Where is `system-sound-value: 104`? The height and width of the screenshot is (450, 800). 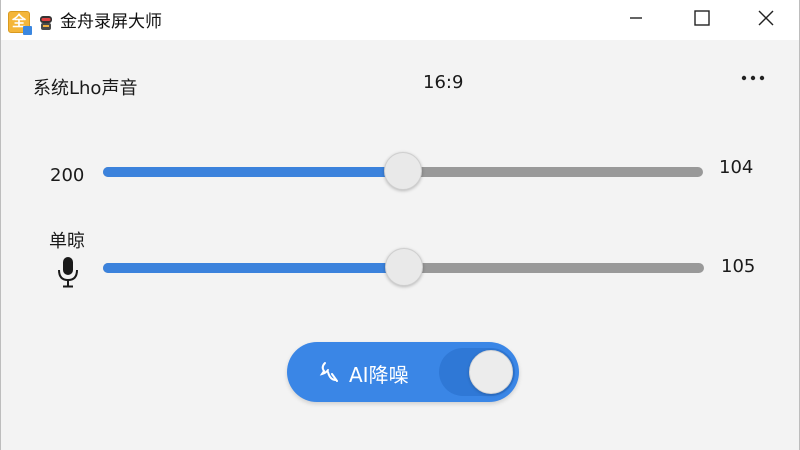
system-sound-value: 104 is located at coordinates (736, 167).